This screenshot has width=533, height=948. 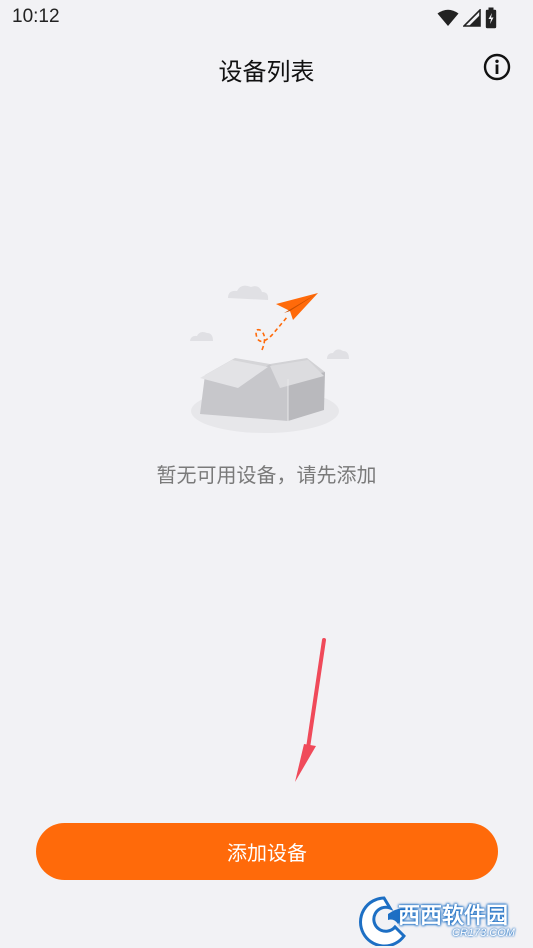 I want to click on annotation-arrow, so click(x=310, y=710).